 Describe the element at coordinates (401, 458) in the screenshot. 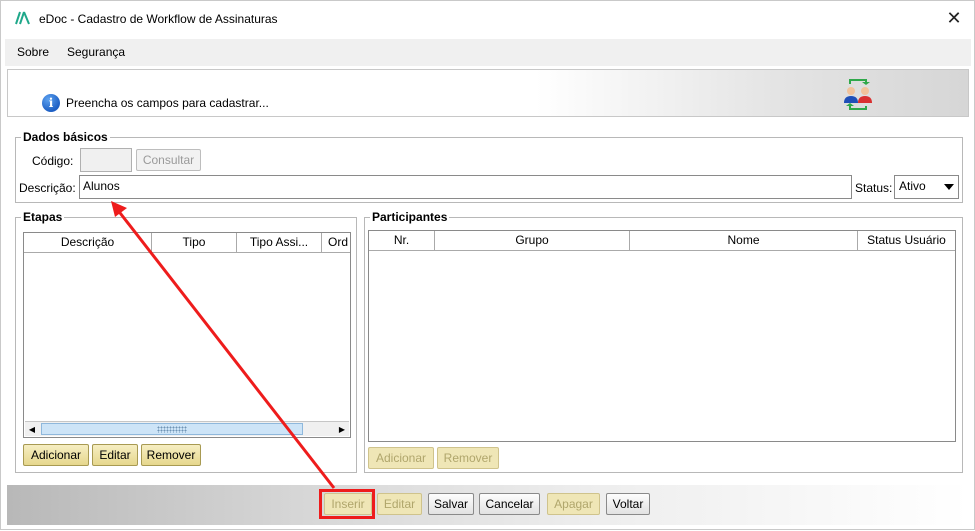

I see `participants-add-button: Adicionar` at that location.